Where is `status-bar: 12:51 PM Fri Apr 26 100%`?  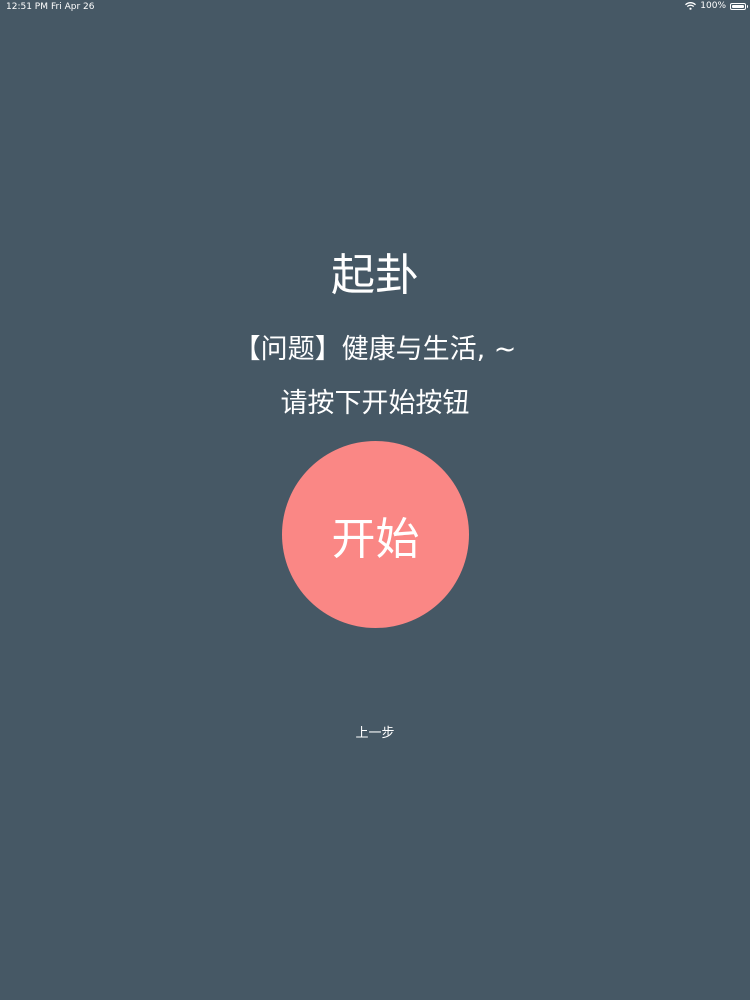
status-bar: 12:51 PM Fri Apr 26 100% is located at coordinates (375, 7).